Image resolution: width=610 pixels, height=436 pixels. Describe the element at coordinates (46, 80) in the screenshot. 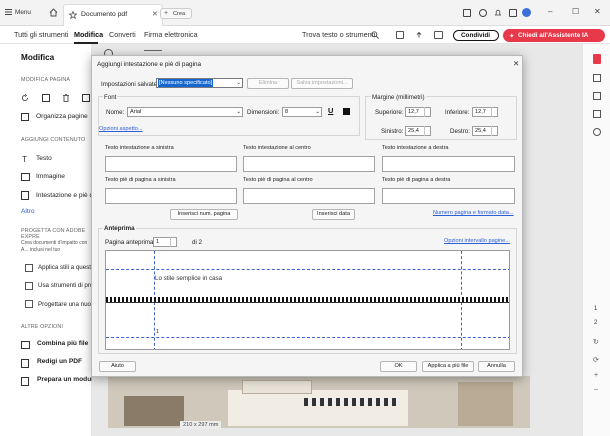

I see `section-edit-pages: MODIFICA PAGINA` at that location.